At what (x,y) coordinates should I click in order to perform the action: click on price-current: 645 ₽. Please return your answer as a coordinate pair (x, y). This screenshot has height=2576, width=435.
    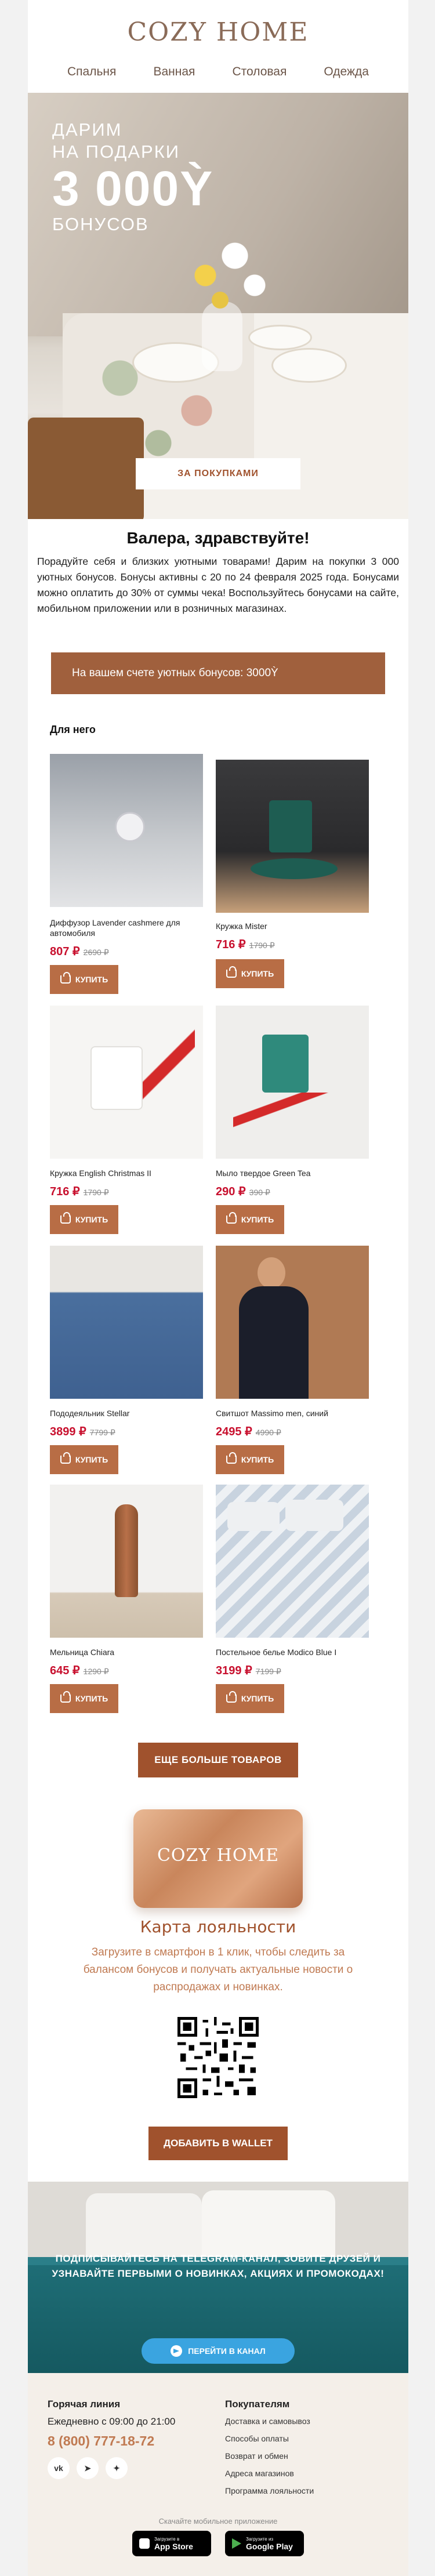
    Looking at the image, I should click on (65, 1670).